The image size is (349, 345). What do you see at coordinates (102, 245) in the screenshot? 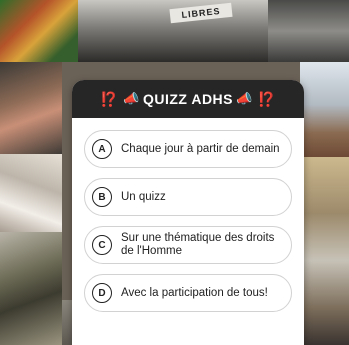
I see `option-letter-badge: C` at bounding box center [102, 245].